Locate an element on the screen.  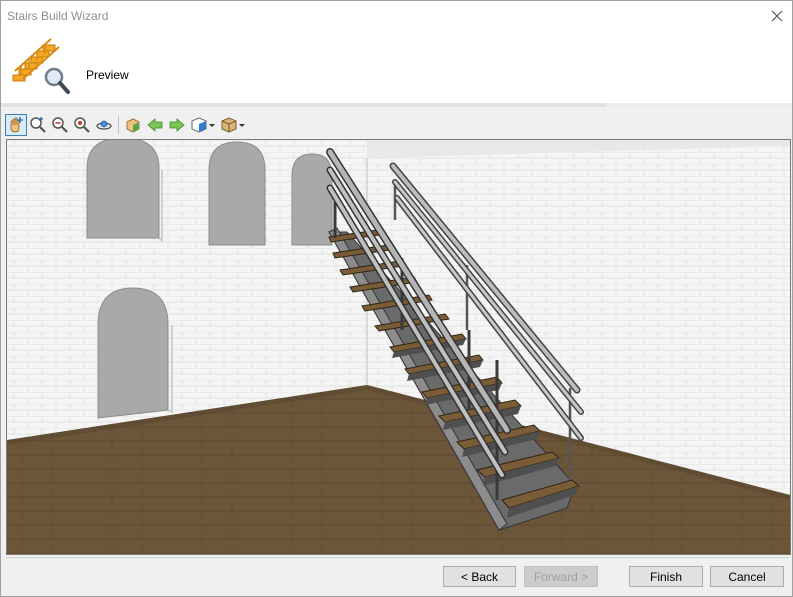
pan-hand-icon is located at coordinates (16, 125).